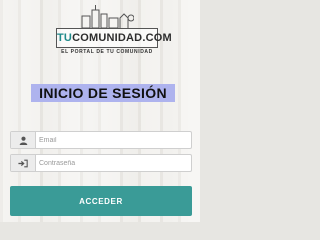 Image resolution: width=320 pixels, height=240 pixels. I want to click on password-input, so click(114, 163).